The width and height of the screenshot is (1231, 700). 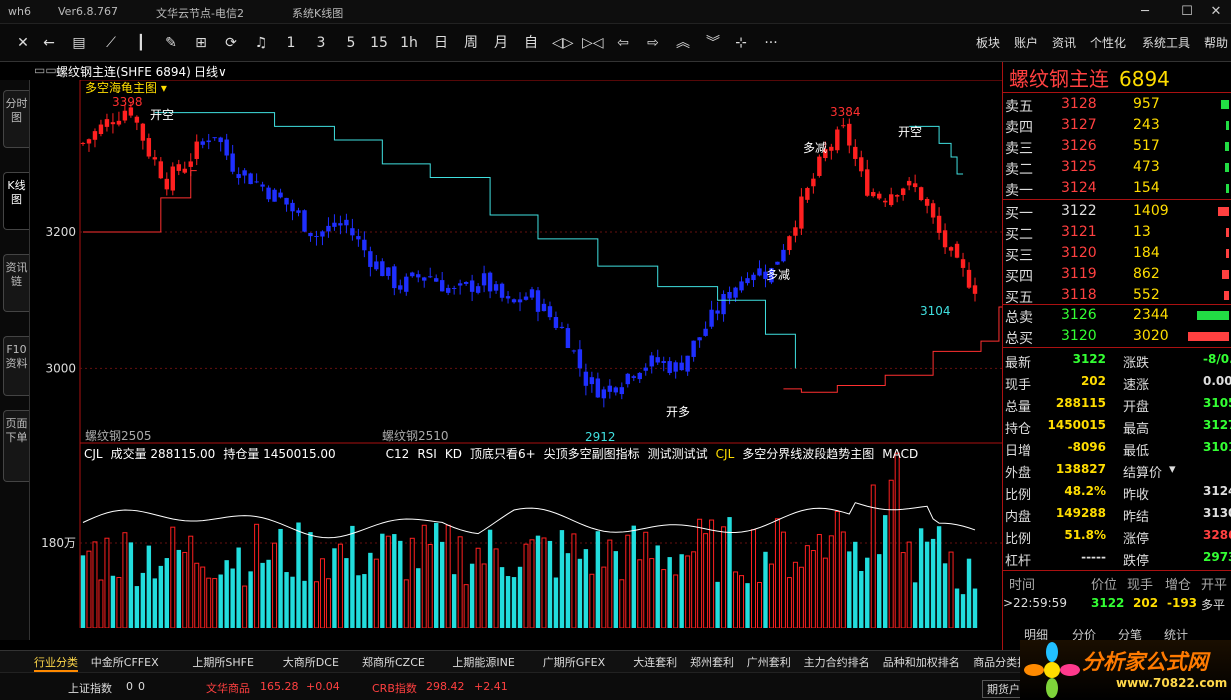 What do you see at coordinates (16, 119) in the screenshot?
I see `tab-timeshare: 分时图` at bounding box center [16, 119].